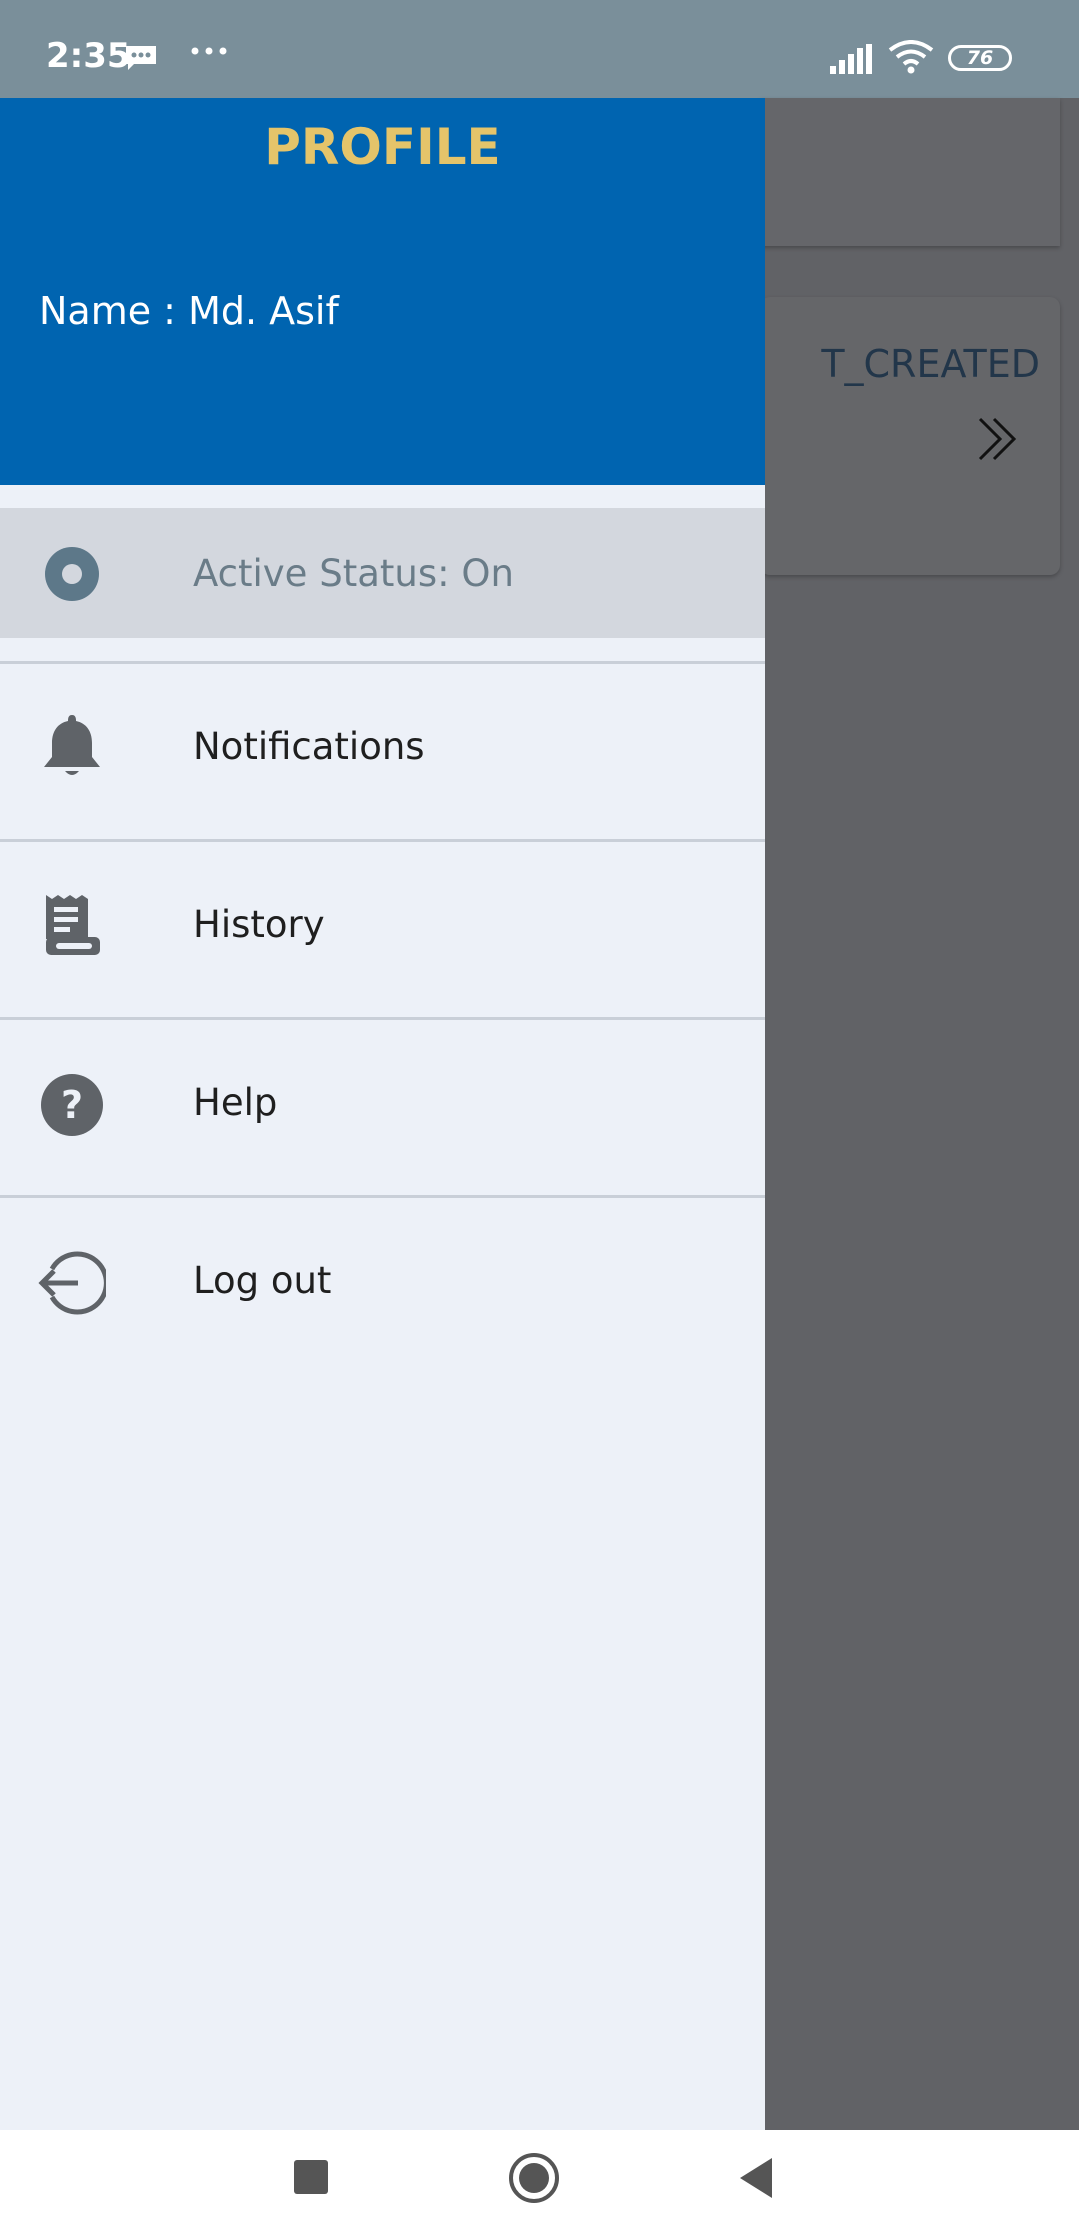  Describe the element at coordinates (534, 2178) in the screenshot. I see `home-button` at that location.